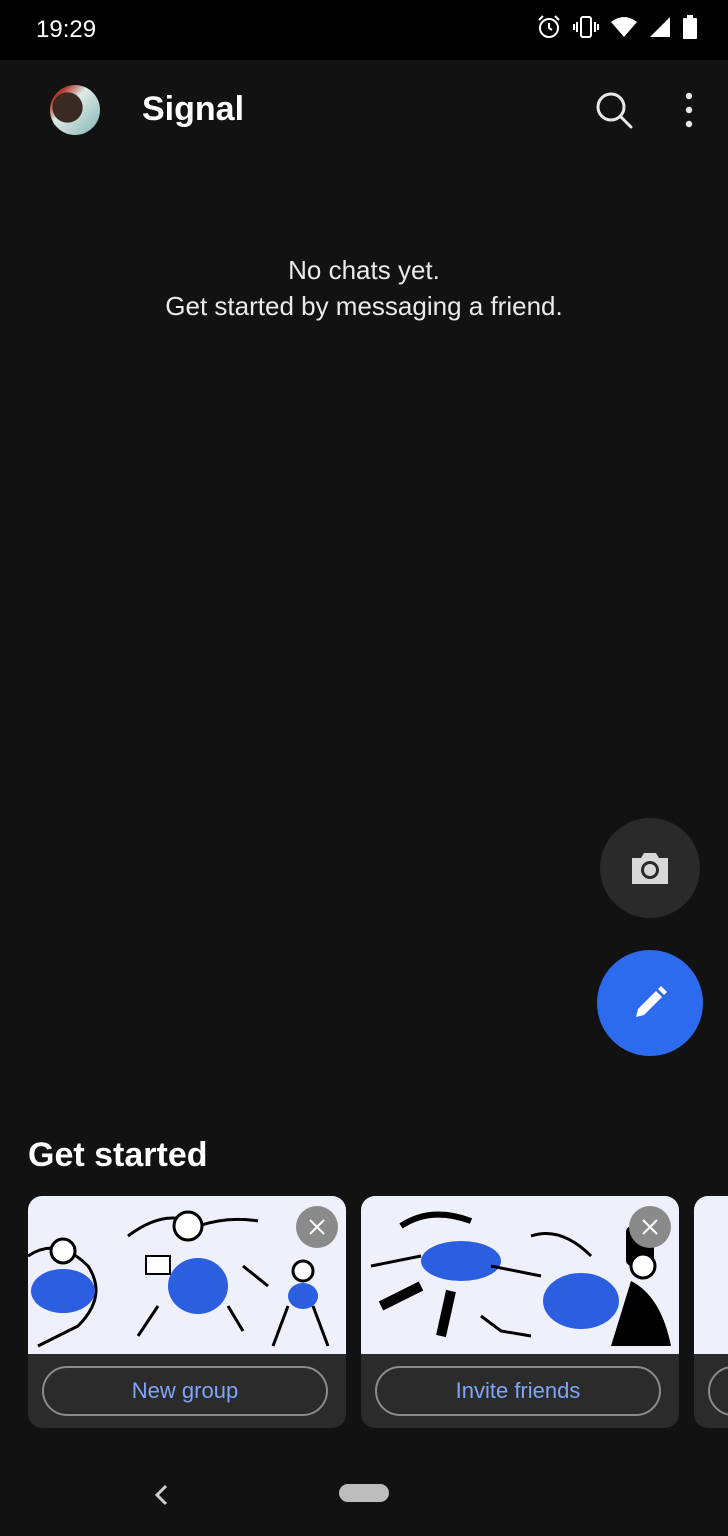 The height and width of the screenshot is (1536, 728). I want to click on camera-button, so click(650, 868).